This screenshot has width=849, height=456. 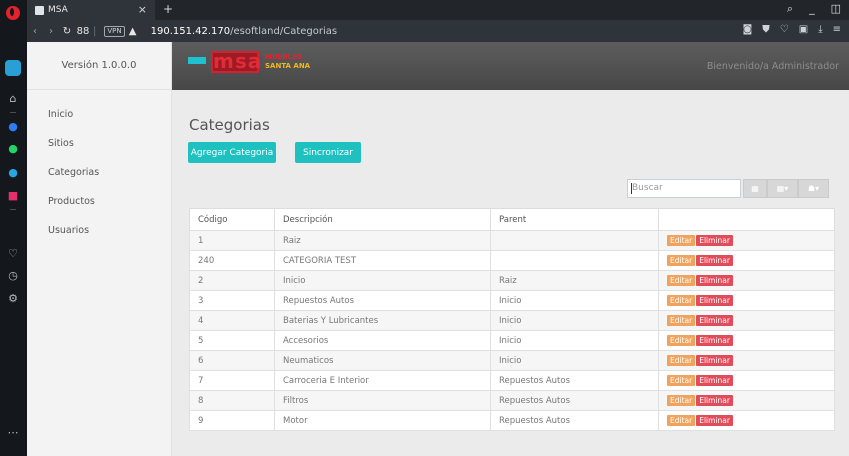 I want to click on menu-icon: ≡, so click(x=837, y=29).